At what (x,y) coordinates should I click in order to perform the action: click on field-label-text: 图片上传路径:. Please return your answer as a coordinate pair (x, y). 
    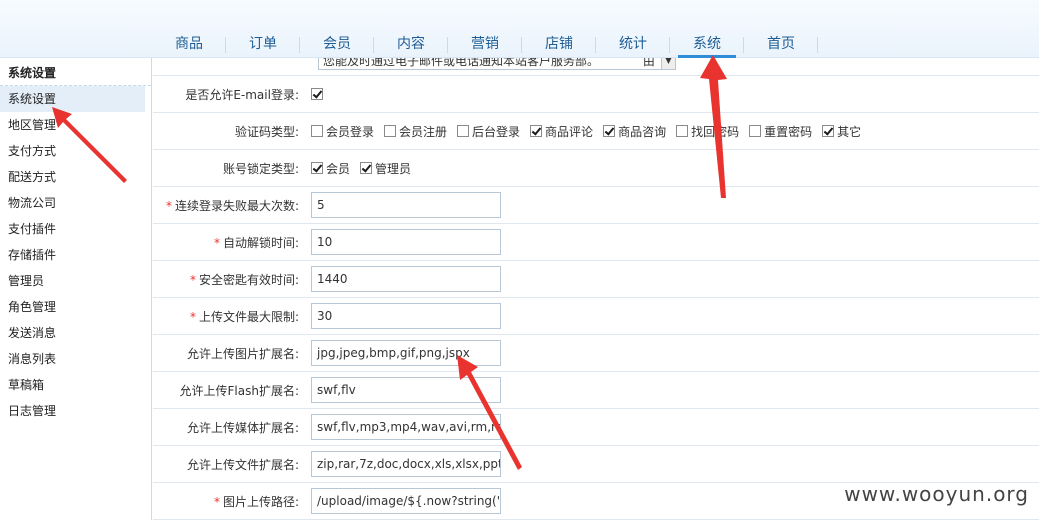
    Looking at the image, I should click on (260, 501).